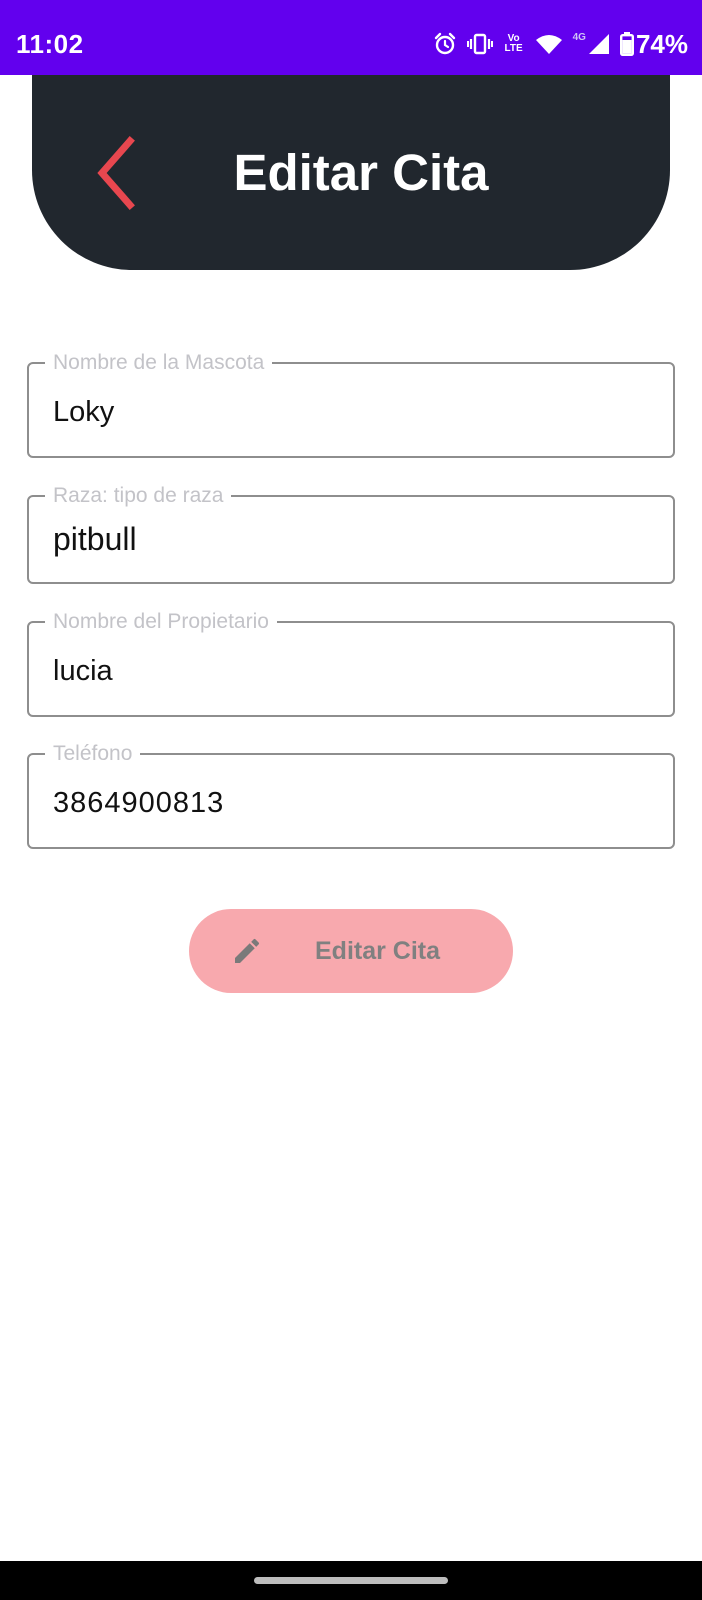 The width and height of the screenshot is (702, 1600). I want to click on volte-icon: Vo LTE, so click(513, 43).